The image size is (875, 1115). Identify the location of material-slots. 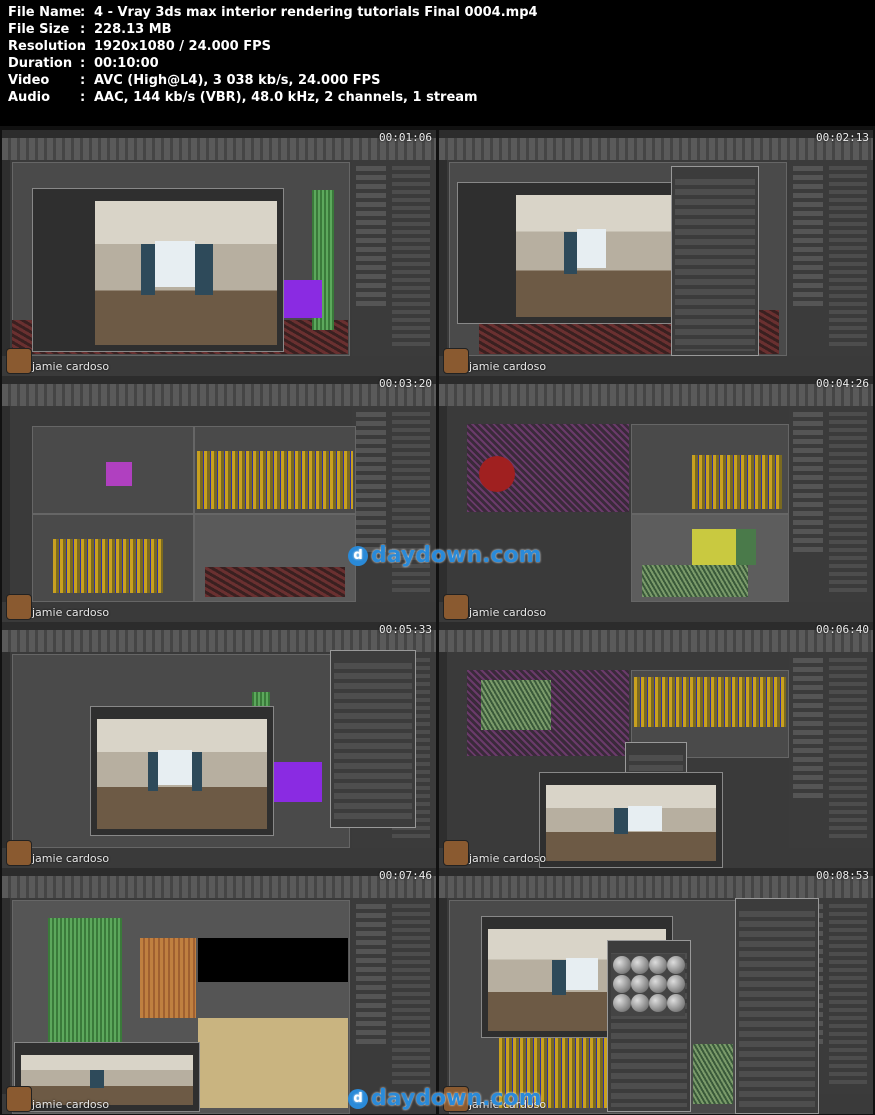
(648, 985).